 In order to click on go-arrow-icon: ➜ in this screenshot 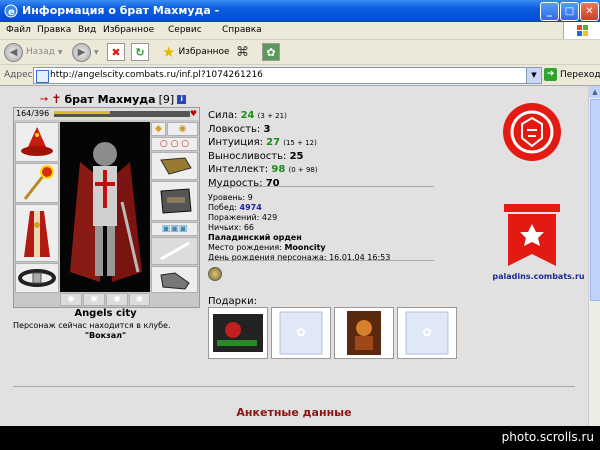, I will do `click(550, 74)`.